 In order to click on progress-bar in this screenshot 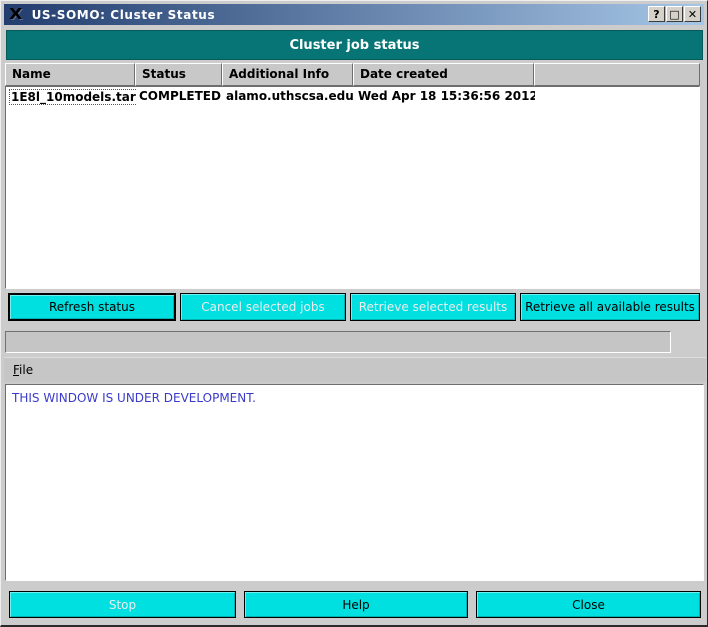, I will do `click(338, 342)`.